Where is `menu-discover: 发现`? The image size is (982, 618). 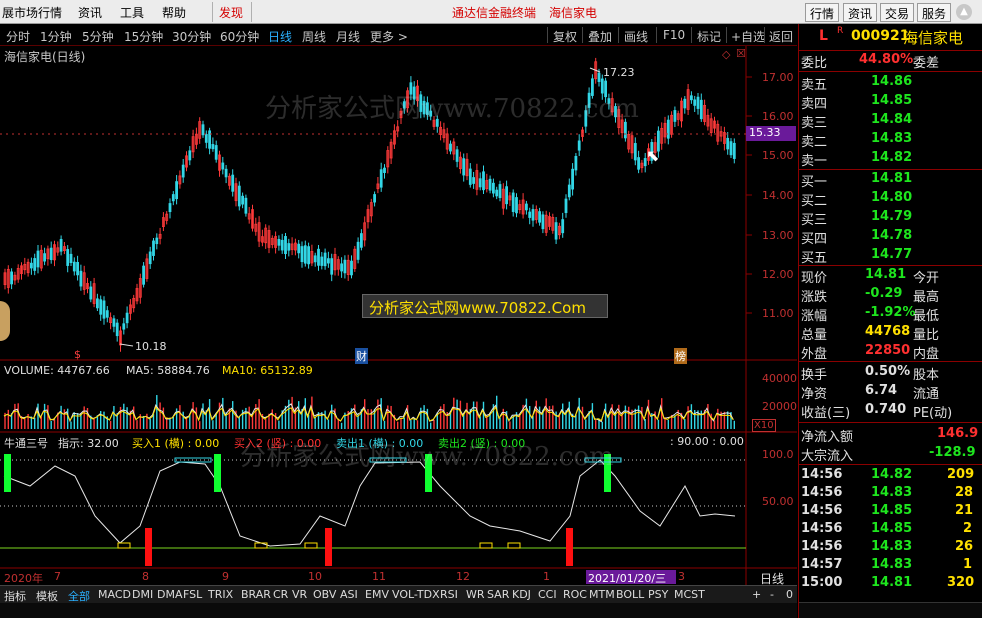 menu-discover: 发现 is located at coordinates (231, 12).